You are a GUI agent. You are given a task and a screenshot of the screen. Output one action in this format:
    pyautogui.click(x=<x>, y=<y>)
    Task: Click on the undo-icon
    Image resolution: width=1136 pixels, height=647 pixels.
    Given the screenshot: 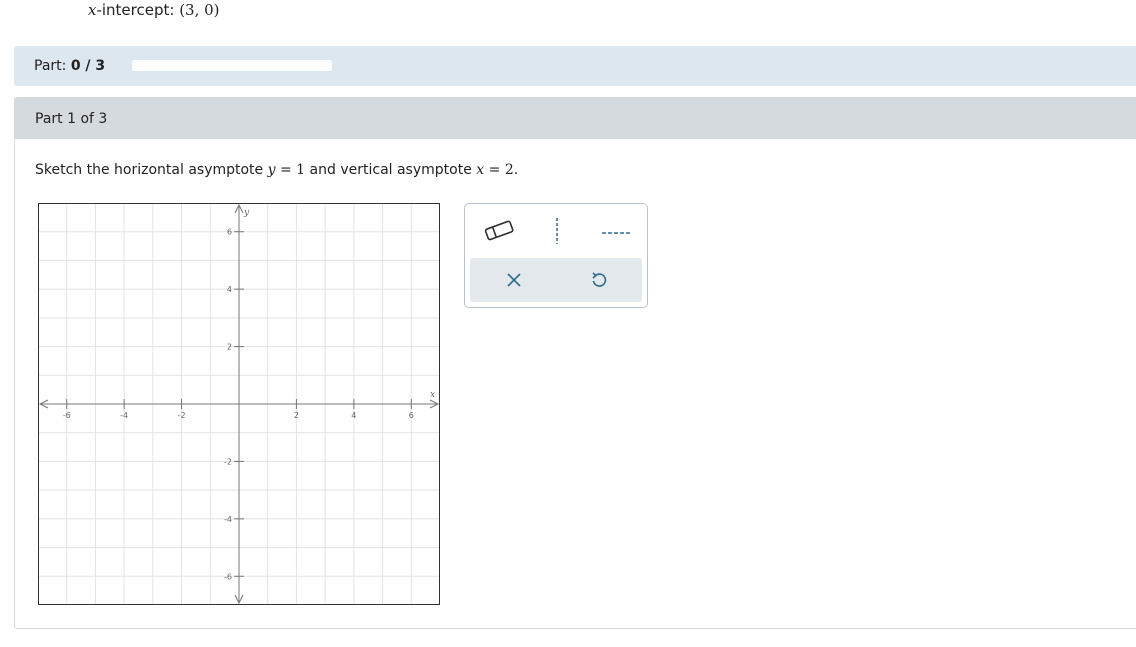 What is the action you would take?
    pyautogui.click(x=599, y=279)
    